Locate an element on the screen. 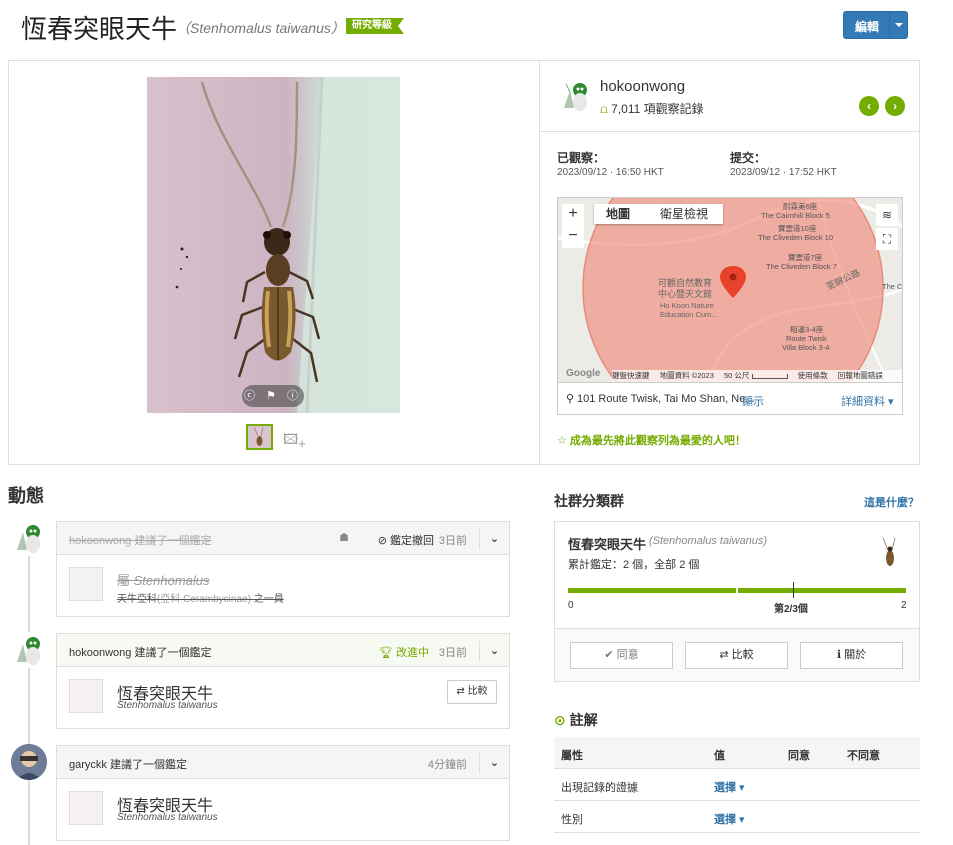 The width and height of the screenshot is (953, 845). show-location-link: 顯示 is located at coordinates (753, 401).